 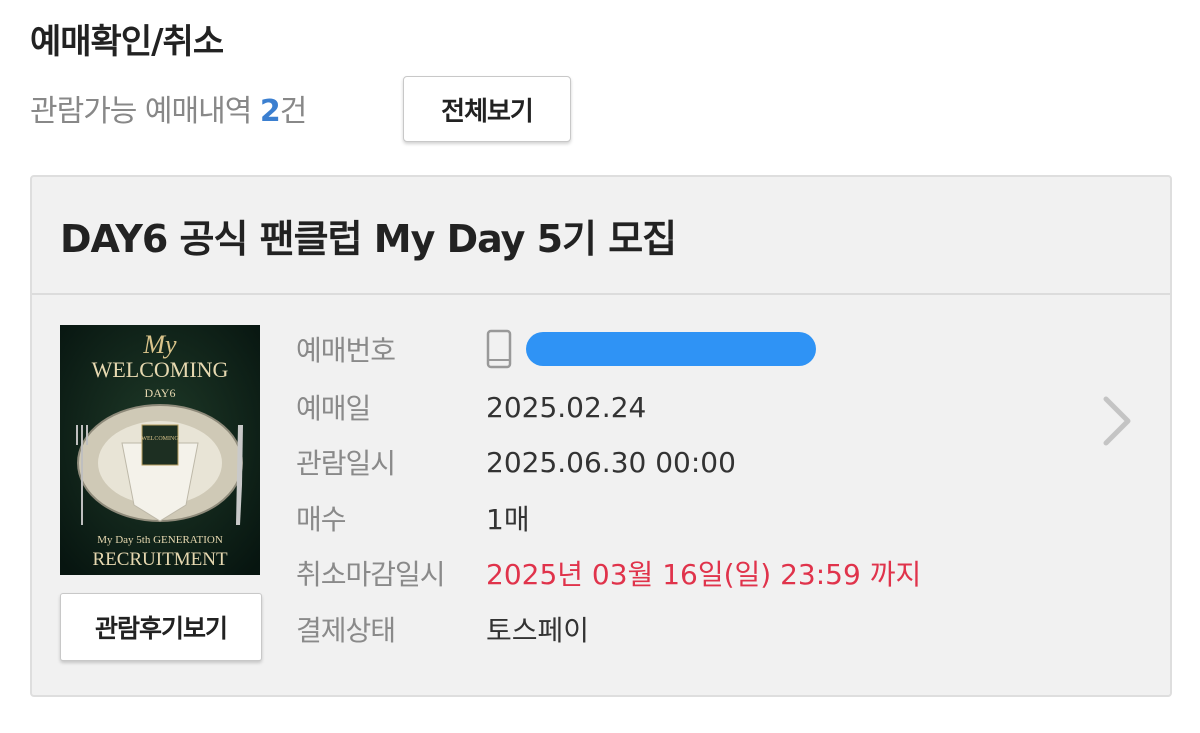 I want to click on summary-label: 관람가능 예매내역, so click(x=141, y=111).